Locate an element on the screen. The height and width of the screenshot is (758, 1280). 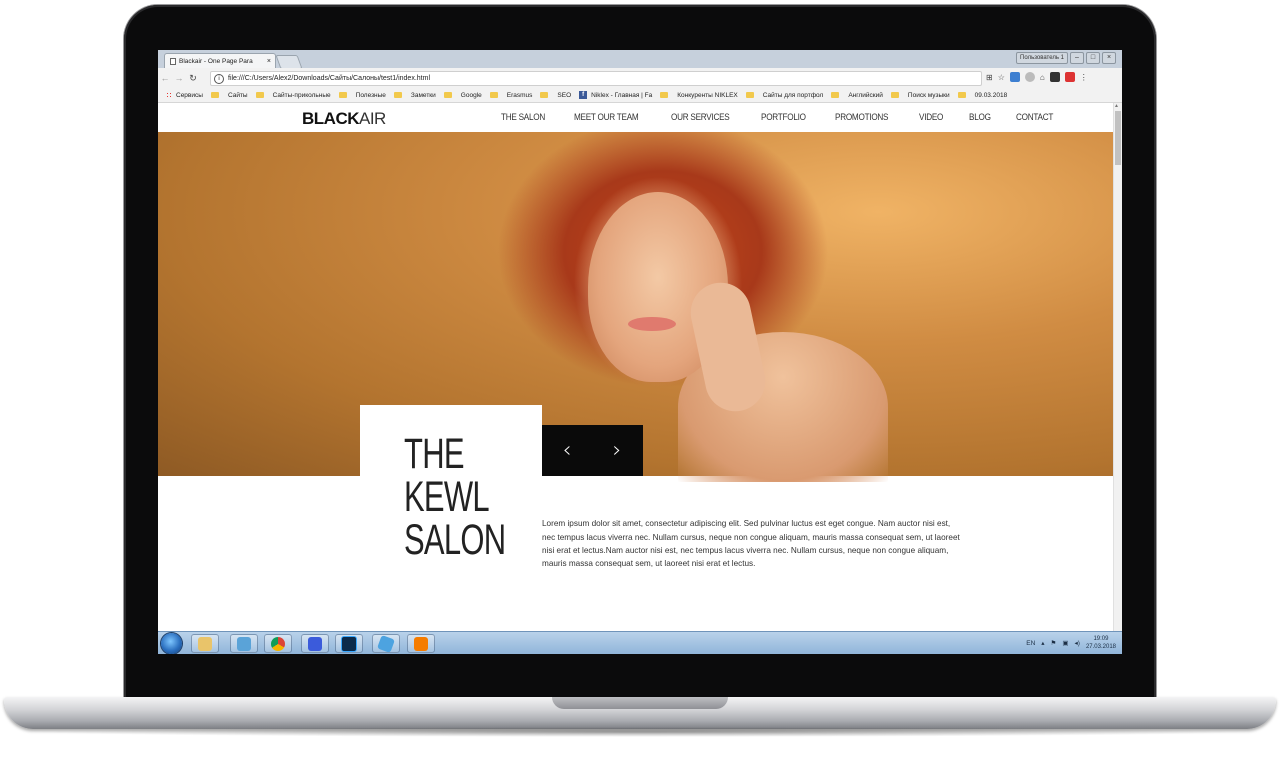
slider-controls: ‹ › is located at coordinates (592, 450).